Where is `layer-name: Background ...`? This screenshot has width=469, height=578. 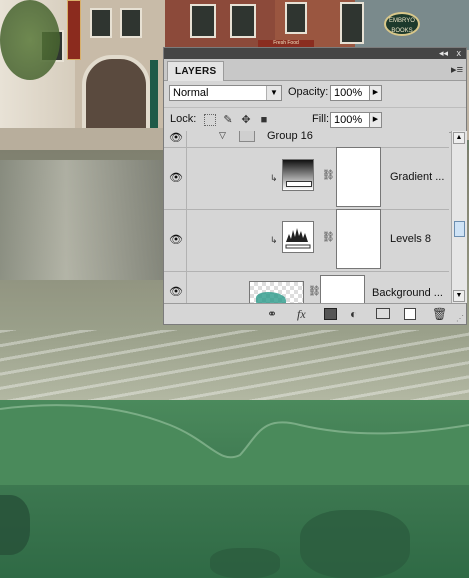
layer-name: Background ... is located at coordinates (407, 293).